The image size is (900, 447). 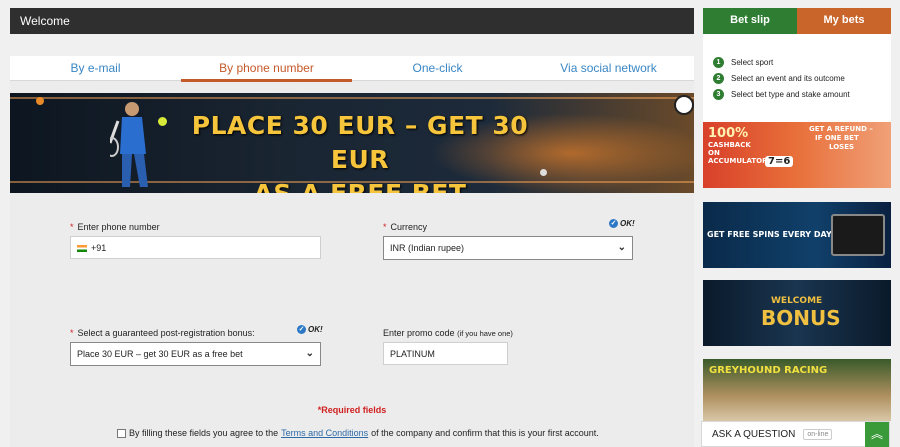 What do you see at coordinates (324, 433) in the screenshot?
I see `terms-link: Terms and Conditions` at bounding box center [324, 433].